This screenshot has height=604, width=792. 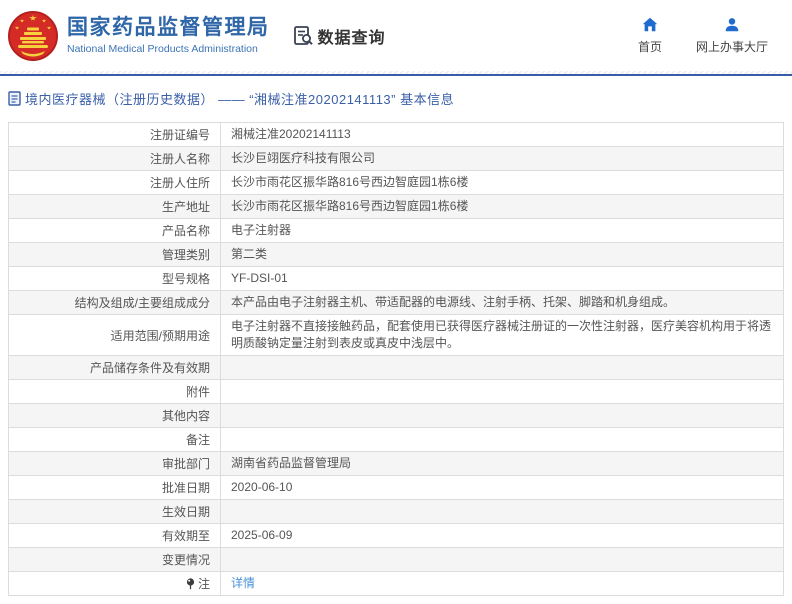 I want to click on table-row: 产品储存条件及有效期, so click(x=396, y=368).